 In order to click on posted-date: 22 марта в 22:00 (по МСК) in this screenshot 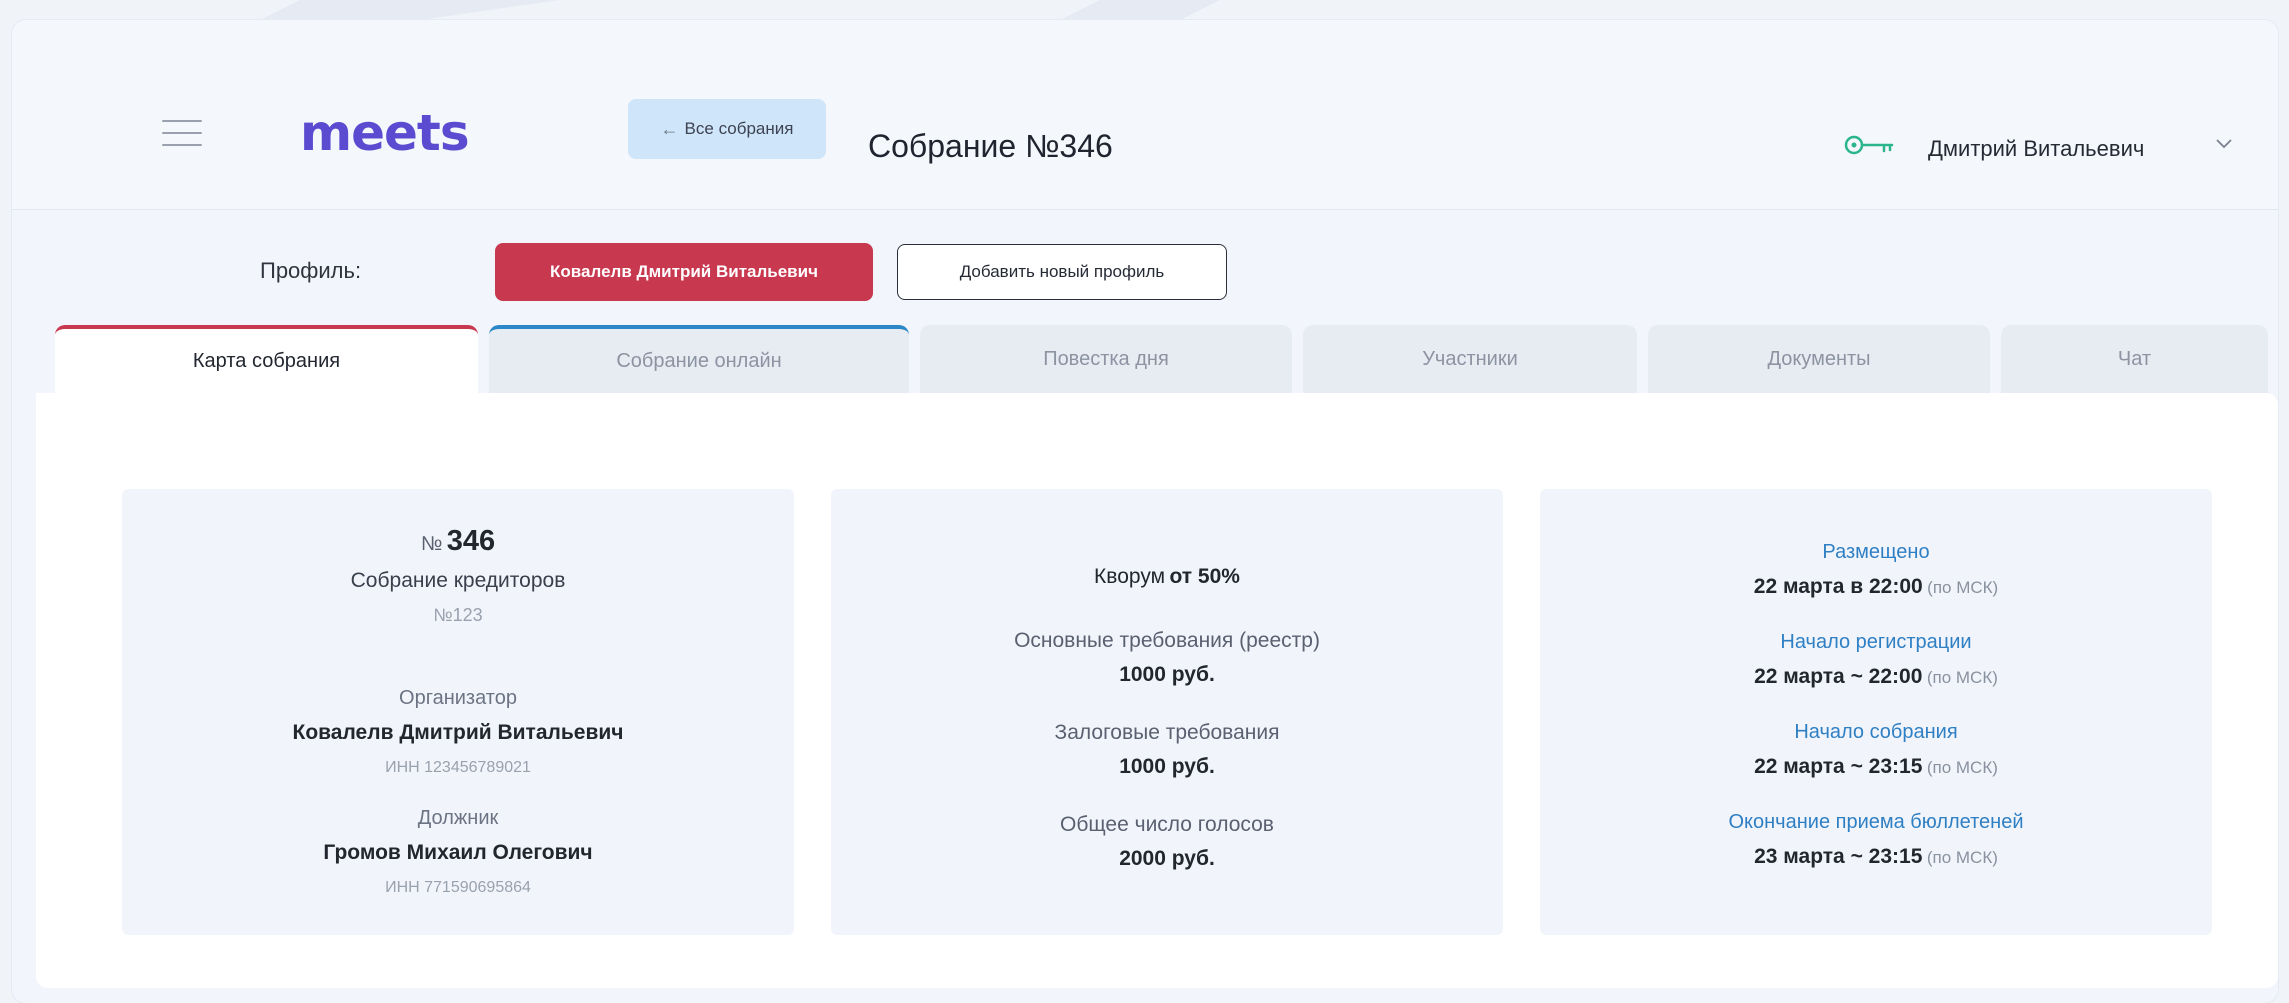, I will do `click(1876, 586)`.